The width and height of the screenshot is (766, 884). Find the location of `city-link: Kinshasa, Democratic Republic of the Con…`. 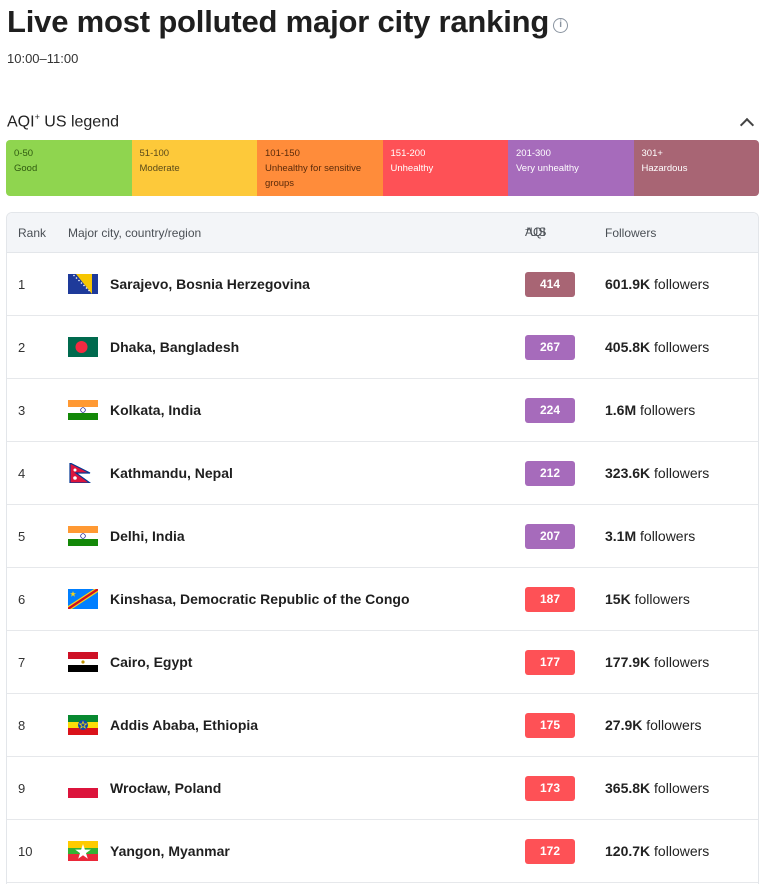

city-link: Kinshasa, Democratic Republic of the Con… is located at coordinates (260, 599).